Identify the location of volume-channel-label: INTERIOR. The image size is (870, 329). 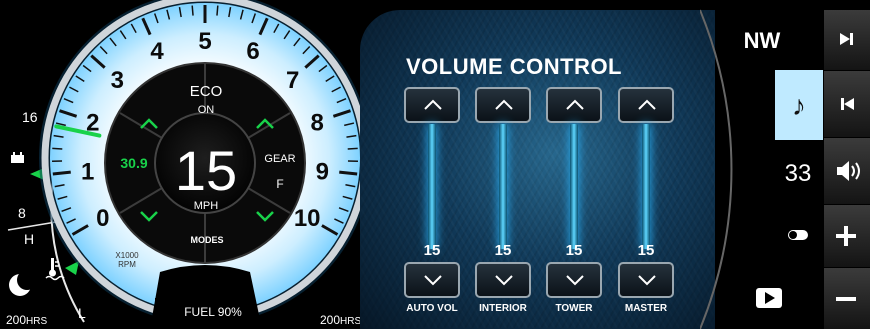
(503, 308).